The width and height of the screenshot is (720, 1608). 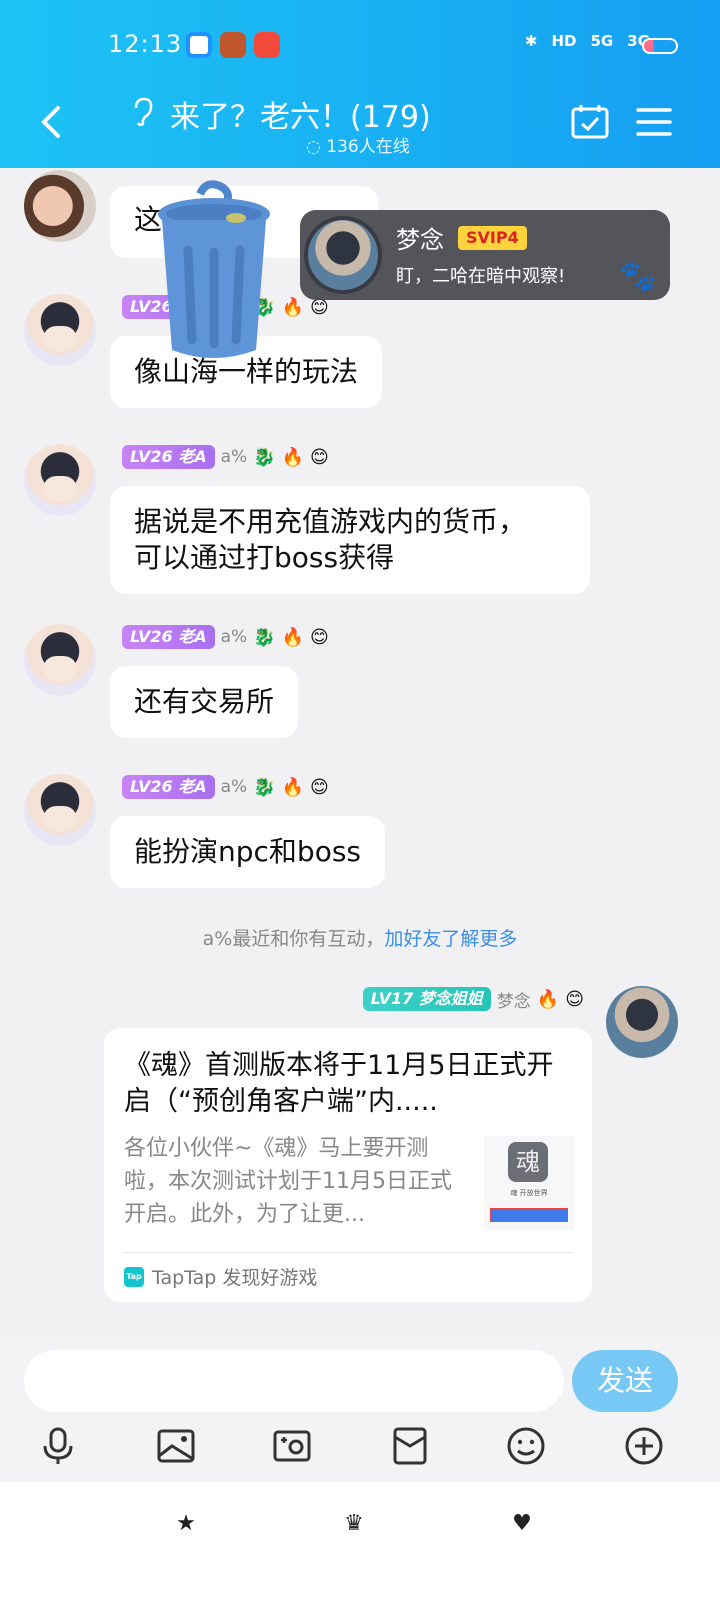 I want to click on image-icon, so click(x=176, y=1446).